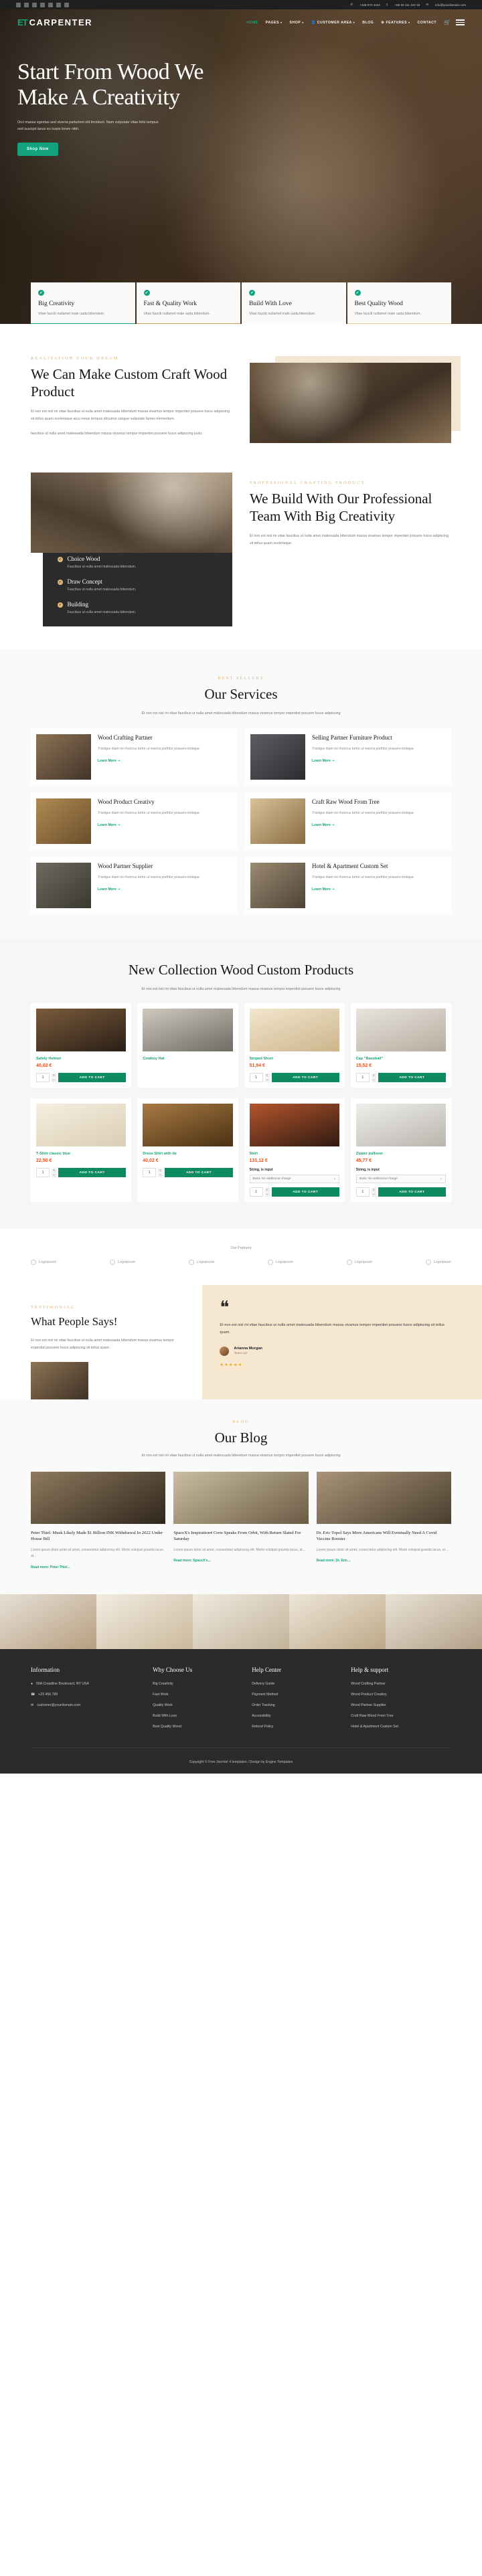 The width and height of the screenshot is (482, 2576). I want to click on footer-link: Payment Method, so click(297, 1695).